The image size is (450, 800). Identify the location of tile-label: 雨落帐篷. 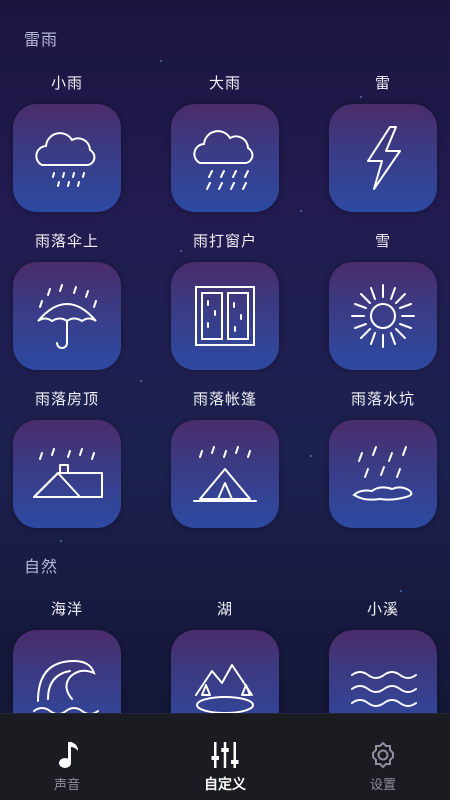
(224, 399).